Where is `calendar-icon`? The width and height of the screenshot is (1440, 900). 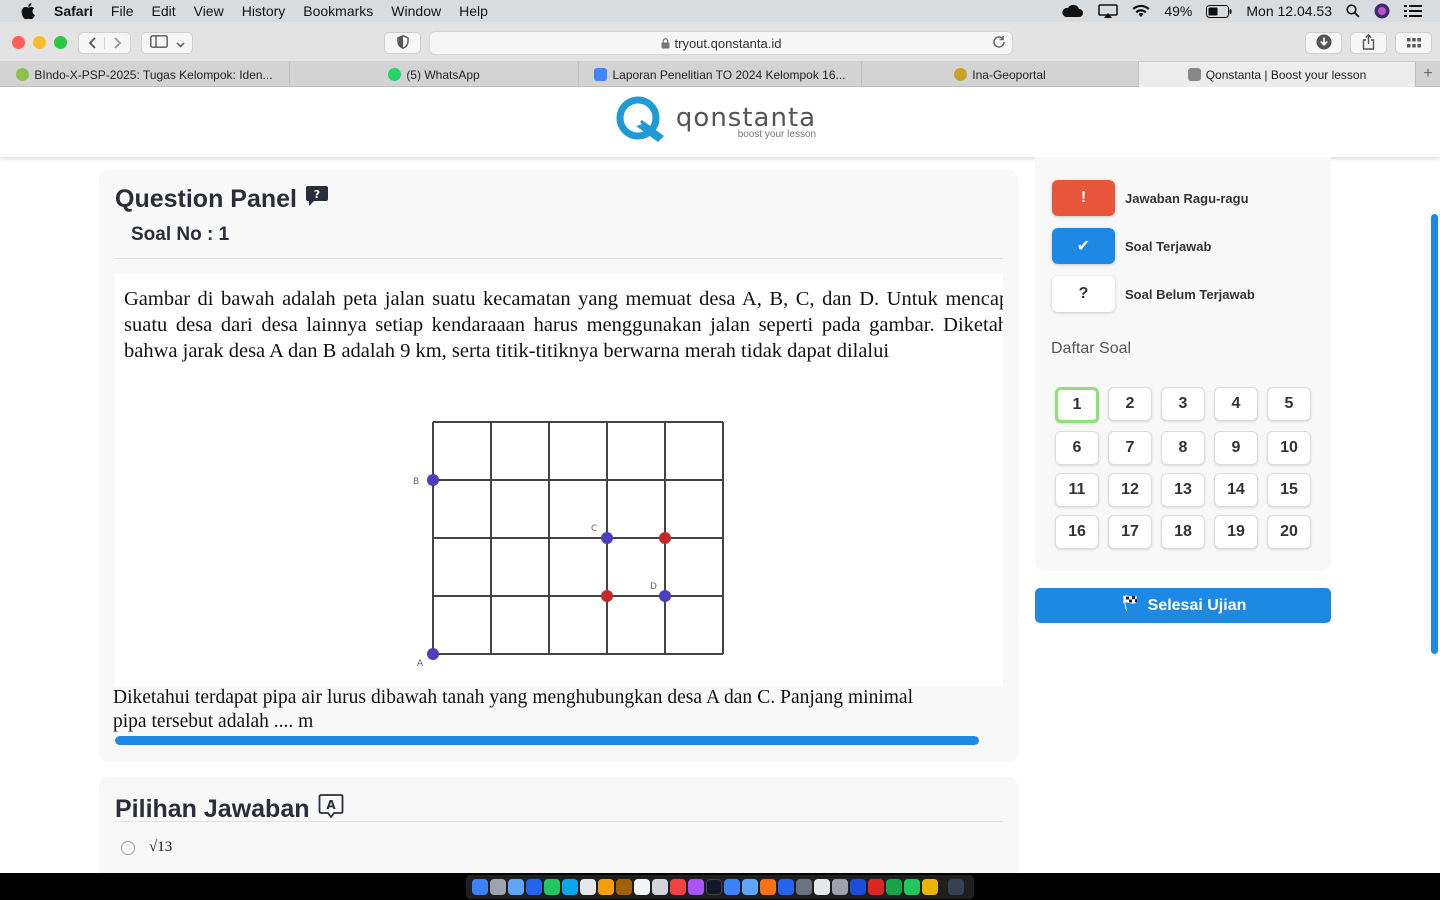 calendar-icon is located at coordinates (642, 887).